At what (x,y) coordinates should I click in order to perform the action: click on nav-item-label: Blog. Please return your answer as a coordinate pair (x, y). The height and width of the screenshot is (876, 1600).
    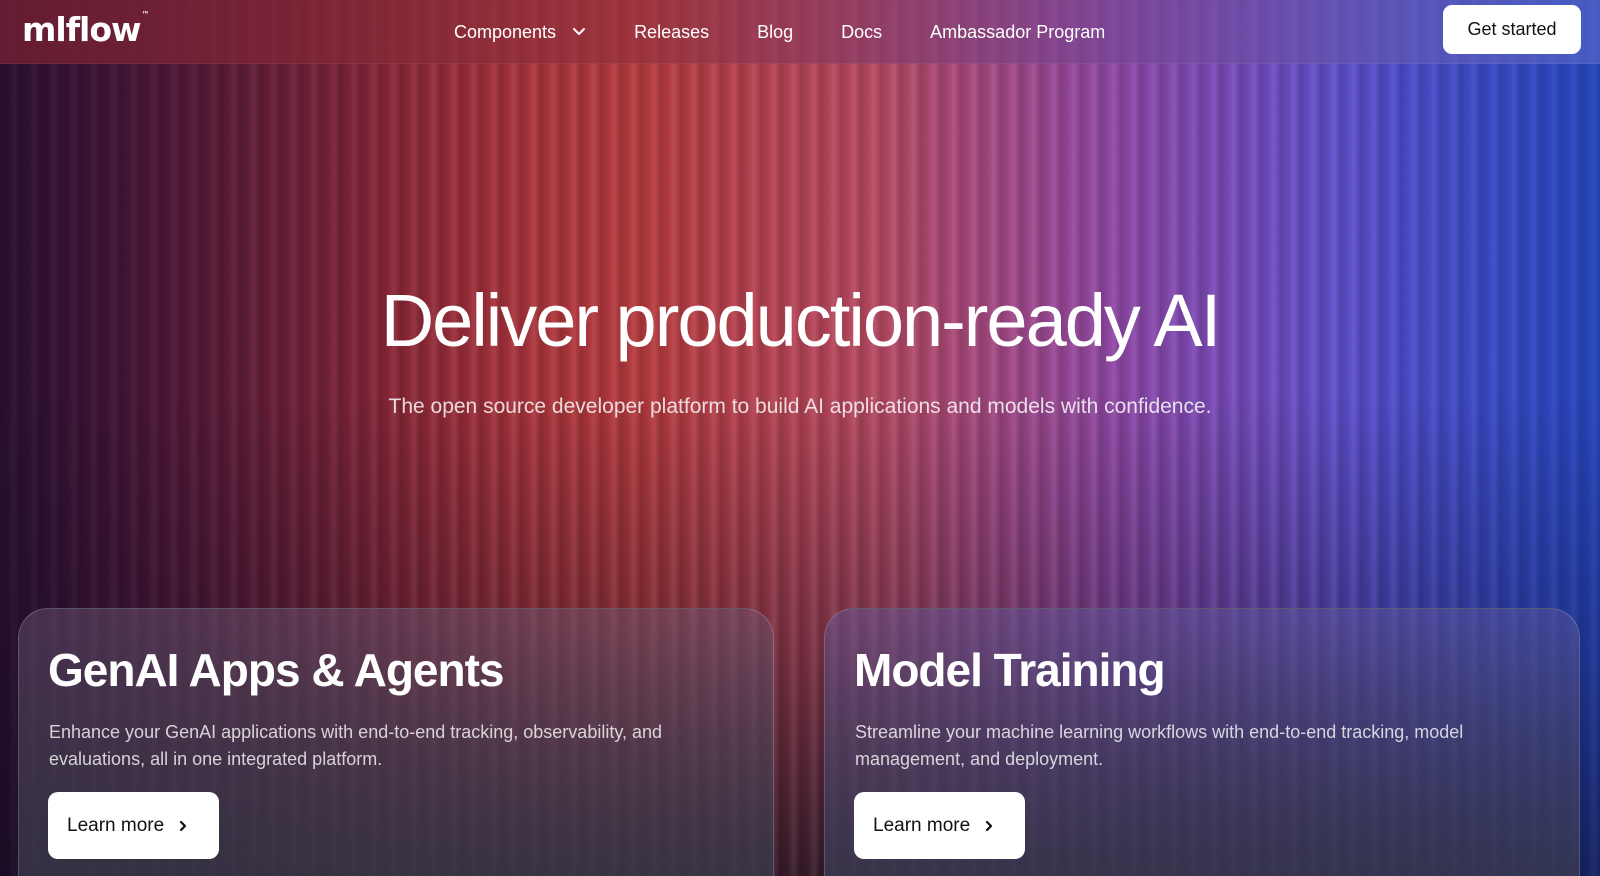
    Looking at the image, I should click on (775, 31).